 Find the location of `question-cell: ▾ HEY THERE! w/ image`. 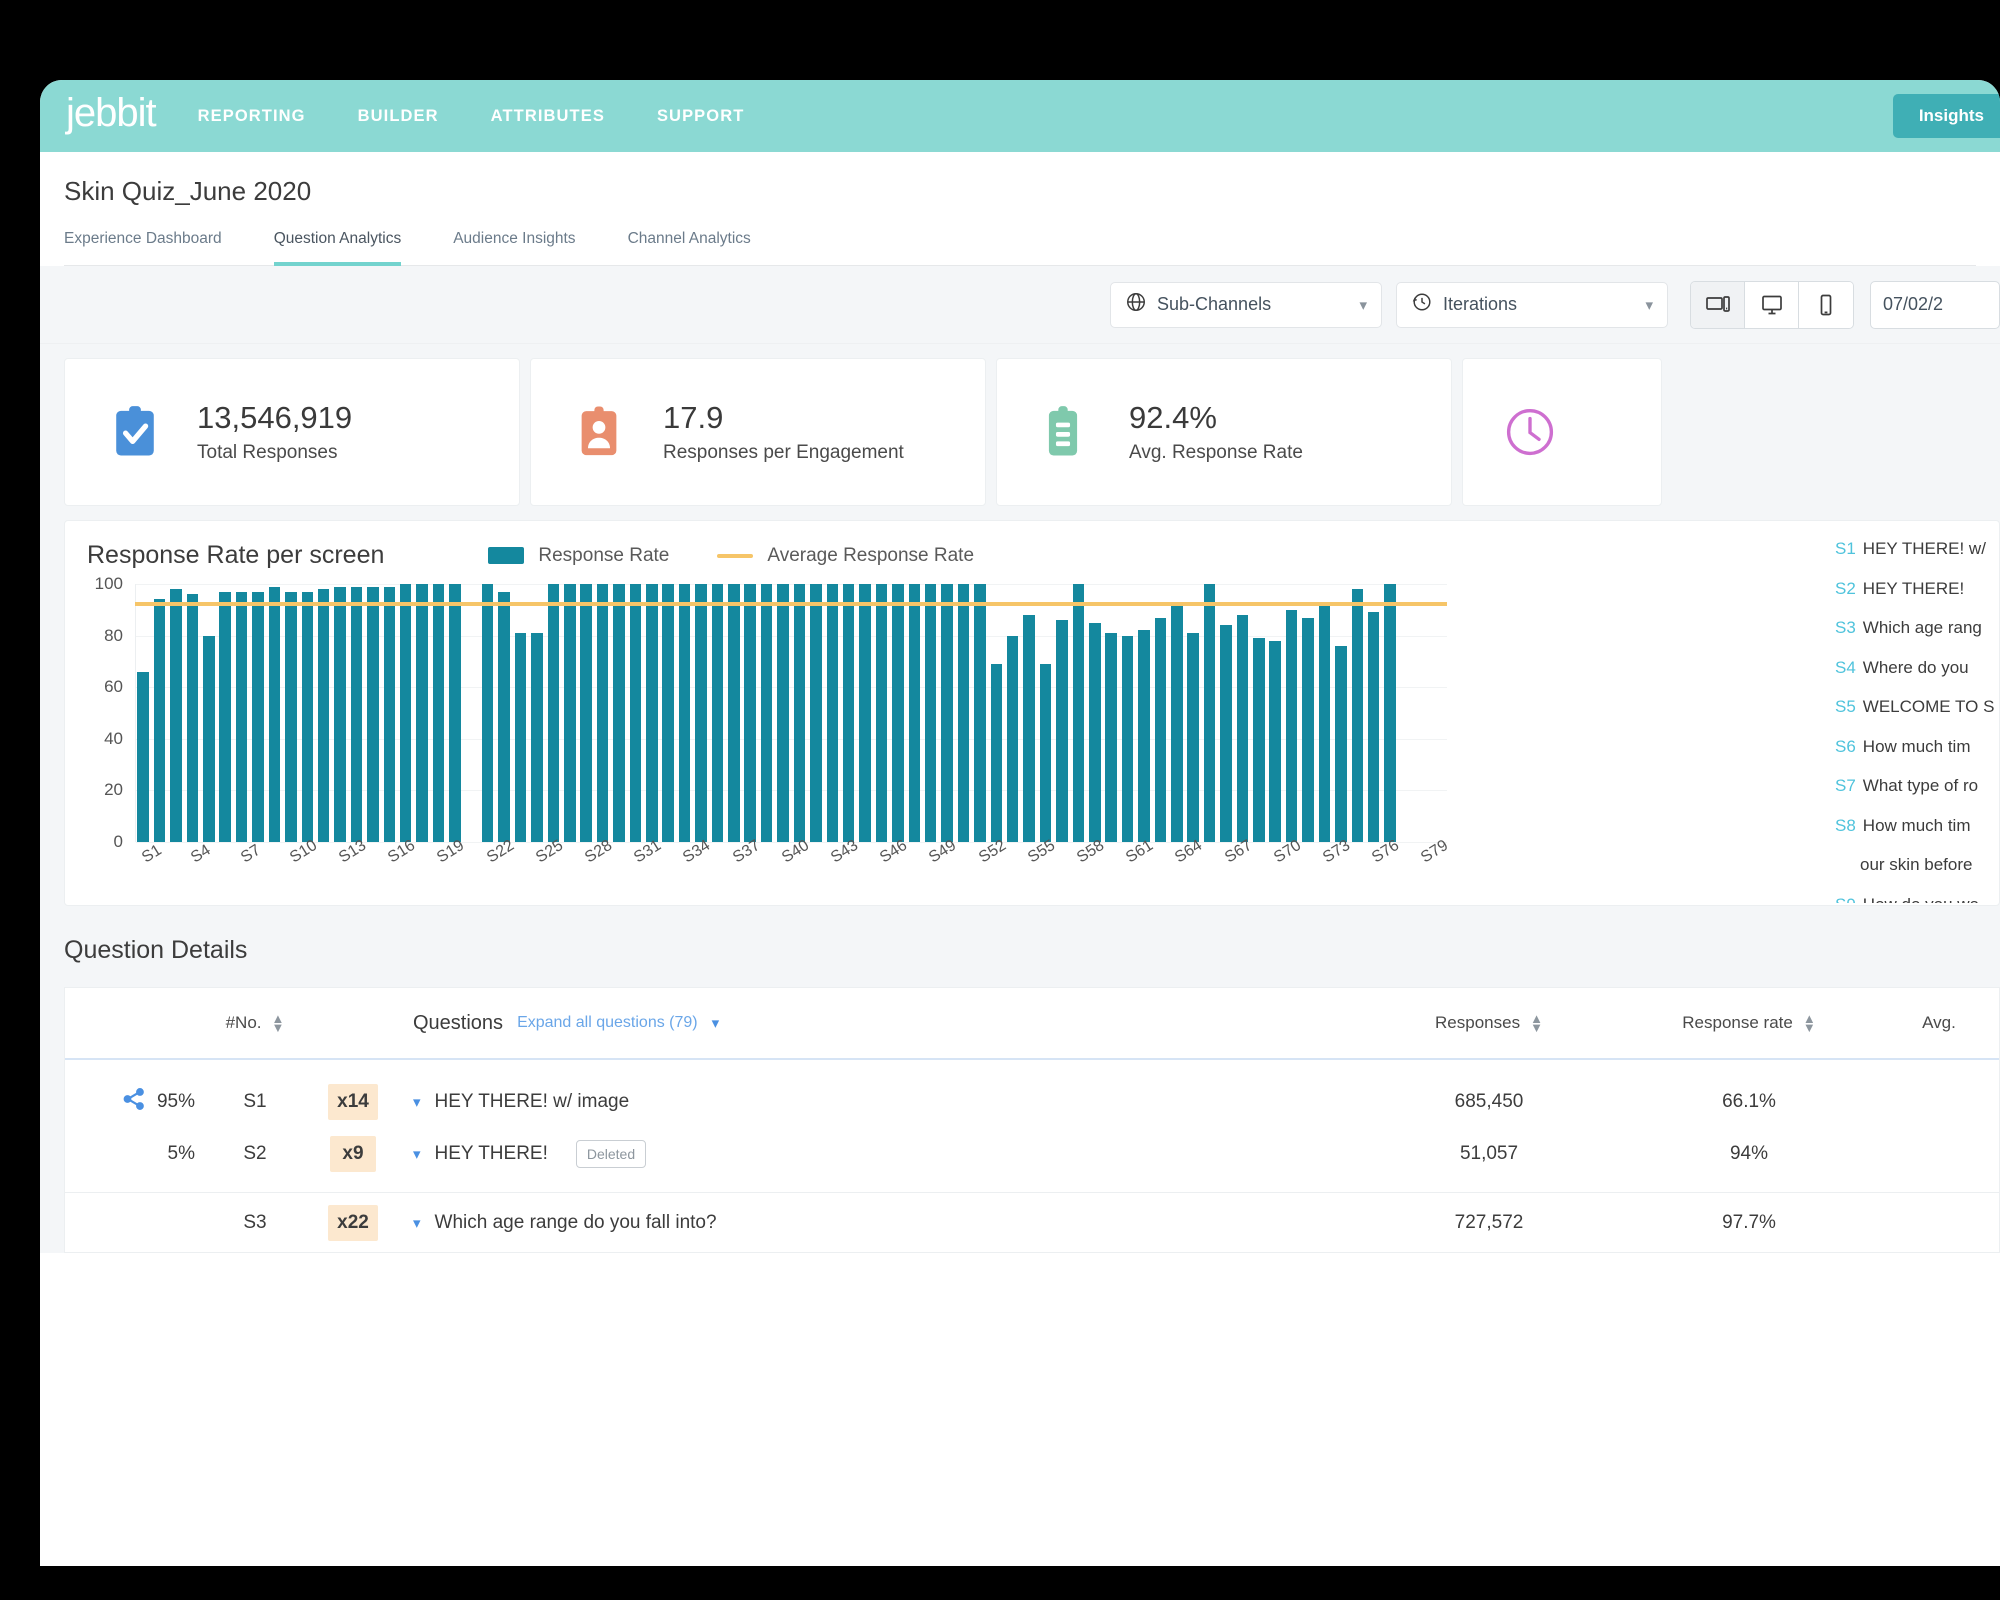

question-cell: ▾ HEY THERE! w/ image is located at coordinates (875, 1102).